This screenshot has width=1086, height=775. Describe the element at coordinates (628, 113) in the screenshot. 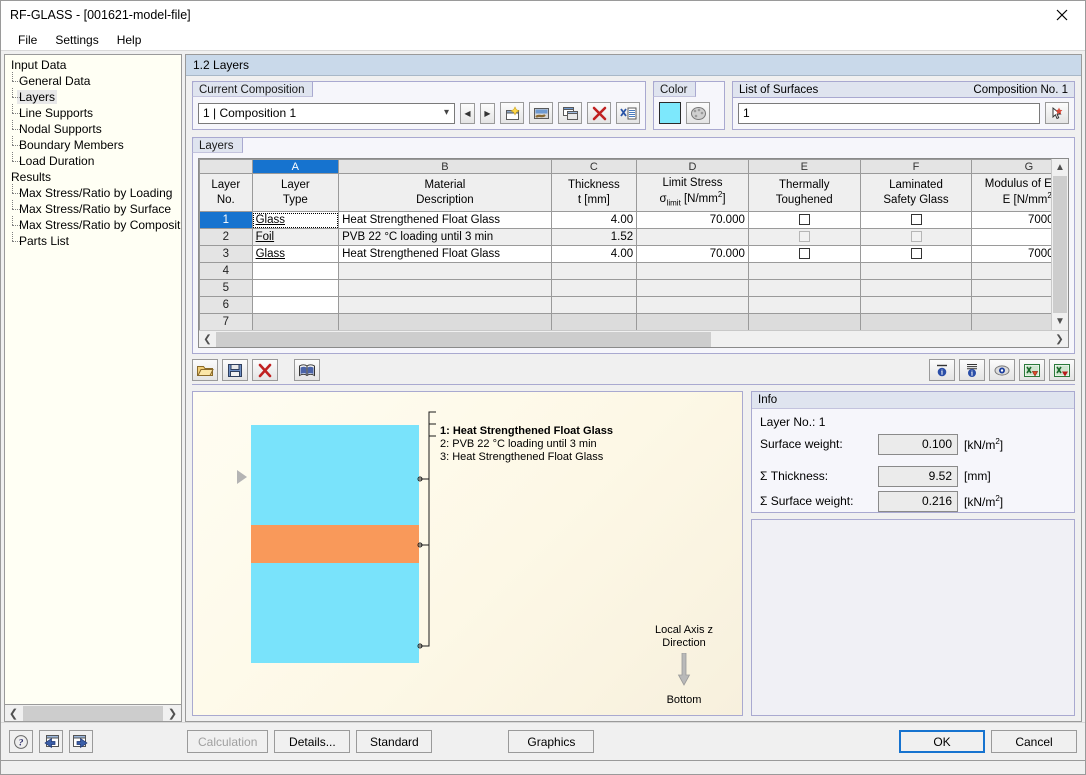

I see `composition-list-icon` at that location.